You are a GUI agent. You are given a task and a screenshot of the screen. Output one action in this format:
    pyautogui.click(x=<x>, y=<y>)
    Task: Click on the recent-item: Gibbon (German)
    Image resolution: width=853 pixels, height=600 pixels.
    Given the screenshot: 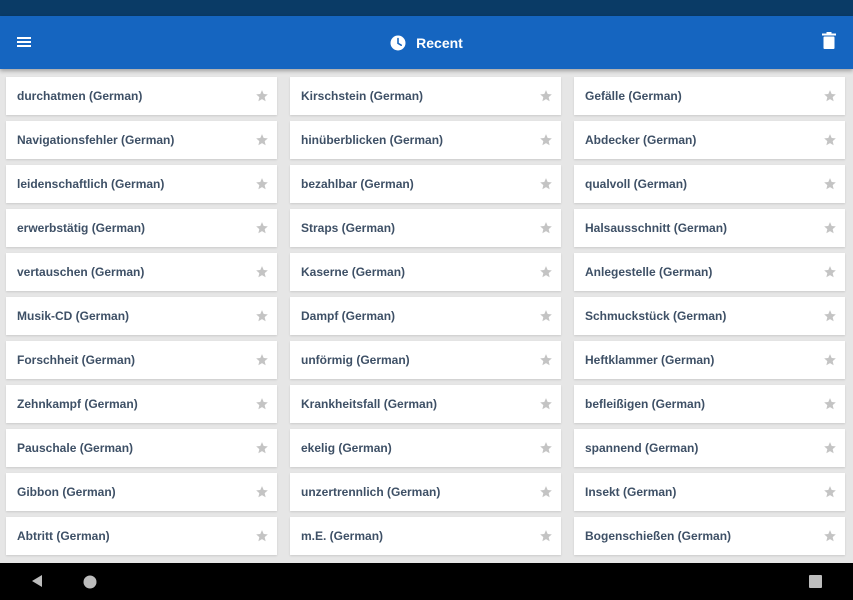 What is the action you would take?
    pyautogui.click(x=141, y=492)
    